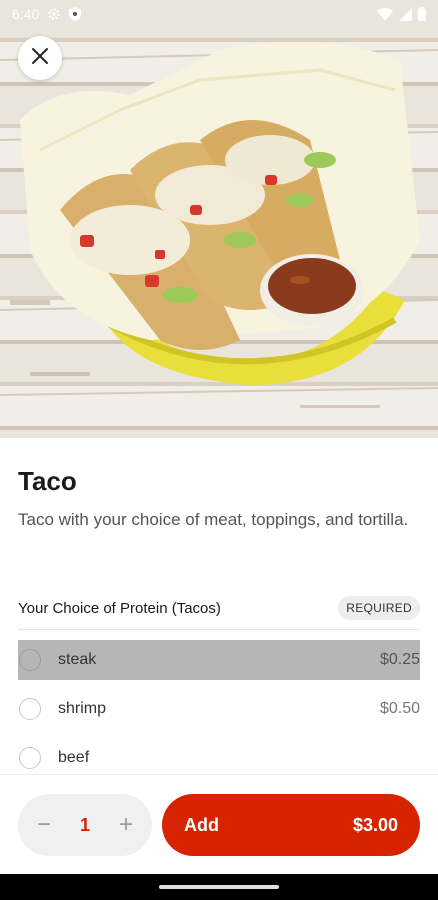 The image size is (438, 900). Describe the element at coordinates (375, 824) in the screenshot. I see `add-price: $3.00` at that location.